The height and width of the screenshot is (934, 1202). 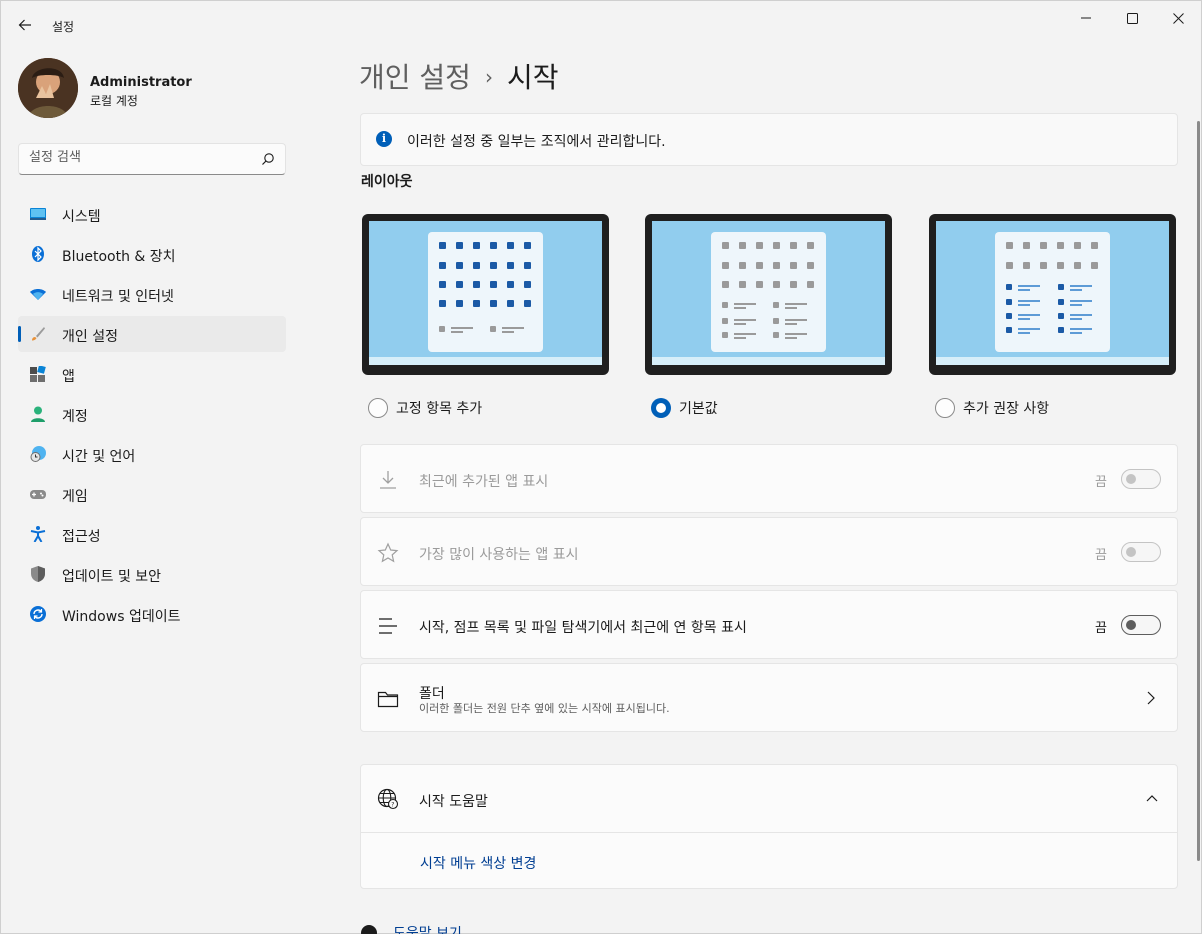 What do you see at coordinates (388, 699) in the screenshot?
I see `folder-icon` at bounding box center [388, 699].